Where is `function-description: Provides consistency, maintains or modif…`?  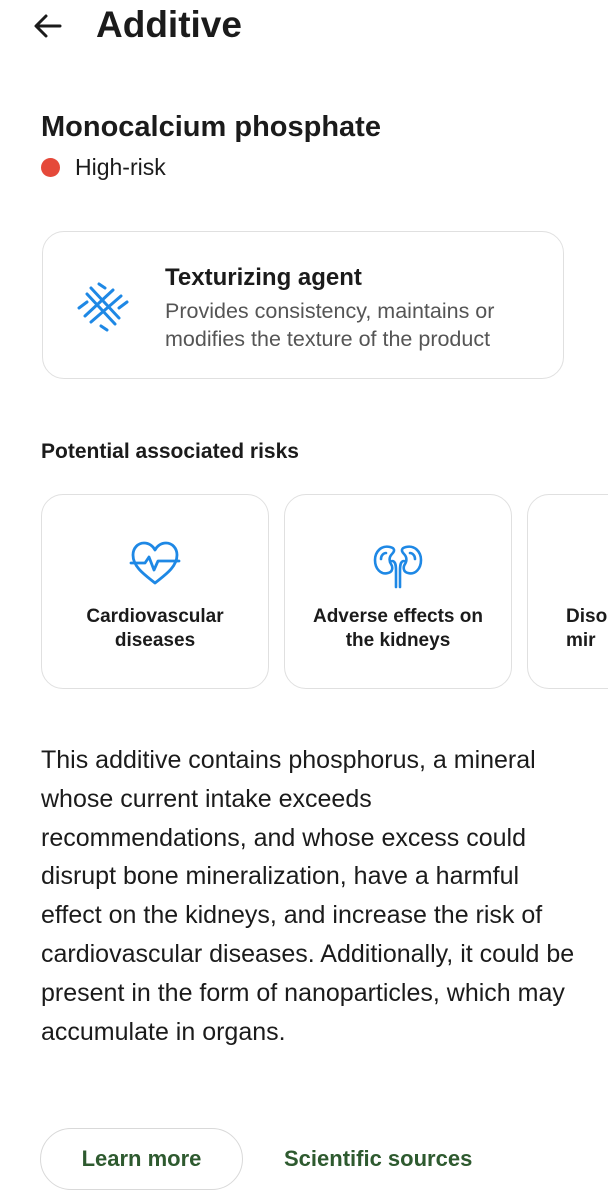
function-description: Provides consistency, maintains or modif… is located at coordinates (330, 325).